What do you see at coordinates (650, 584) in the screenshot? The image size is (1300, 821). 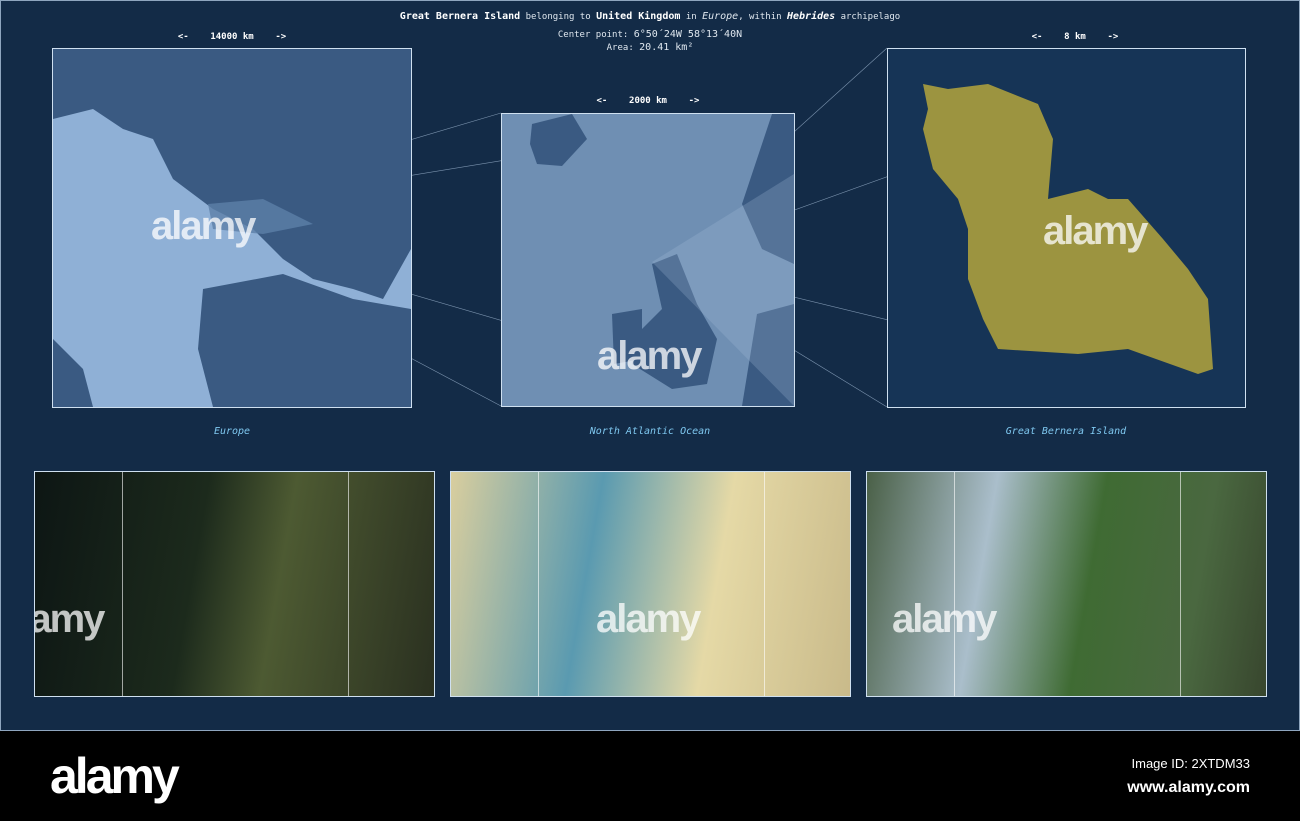 I see `topographic-map: alamy` at bounding box center [650, 584].